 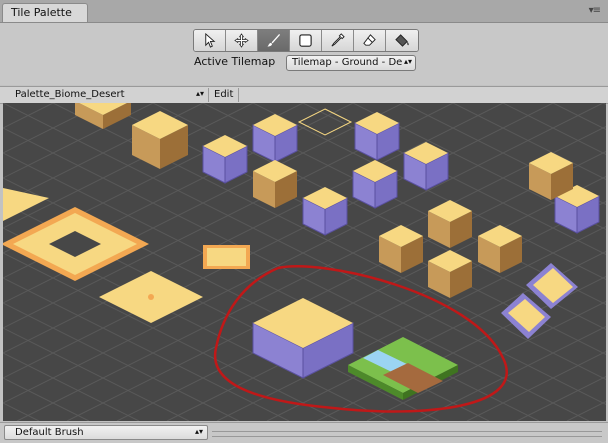 I want to click on rectangle-icon, so click(x=305, y=40).